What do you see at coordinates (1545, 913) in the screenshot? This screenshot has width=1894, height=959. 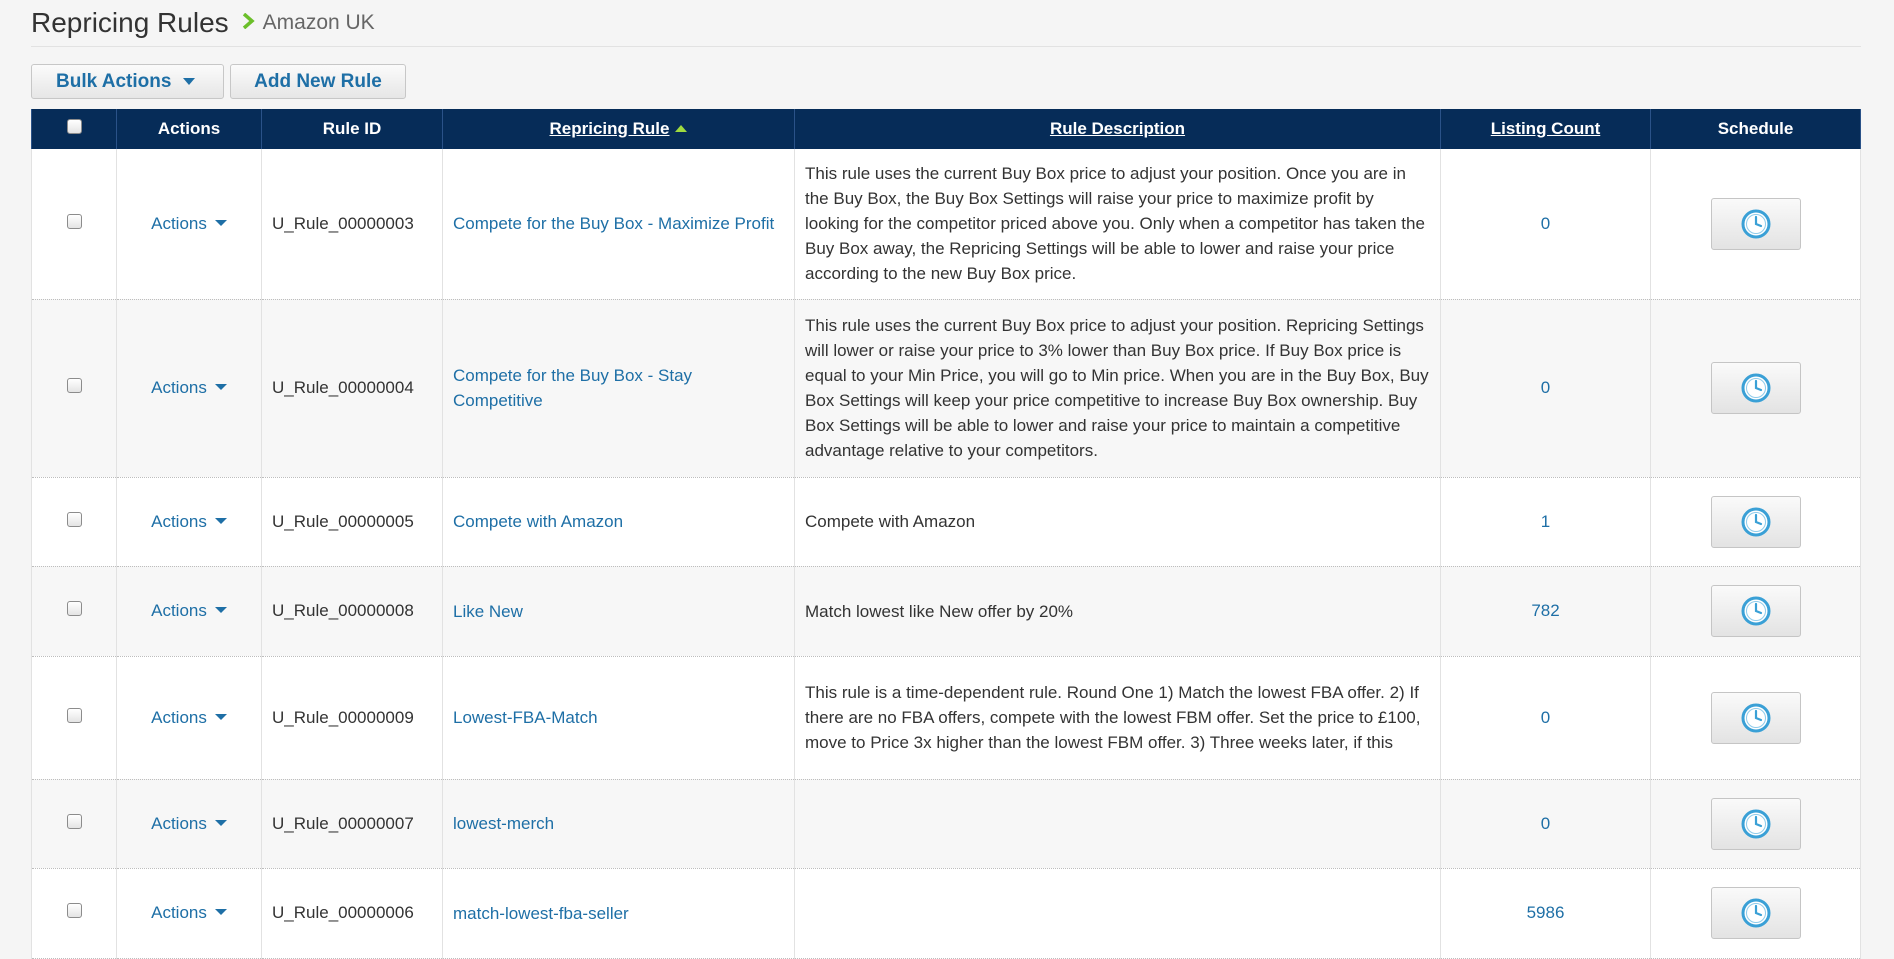 I see `row-listing-count-link: 5986` at bounding box center [1545, 913].